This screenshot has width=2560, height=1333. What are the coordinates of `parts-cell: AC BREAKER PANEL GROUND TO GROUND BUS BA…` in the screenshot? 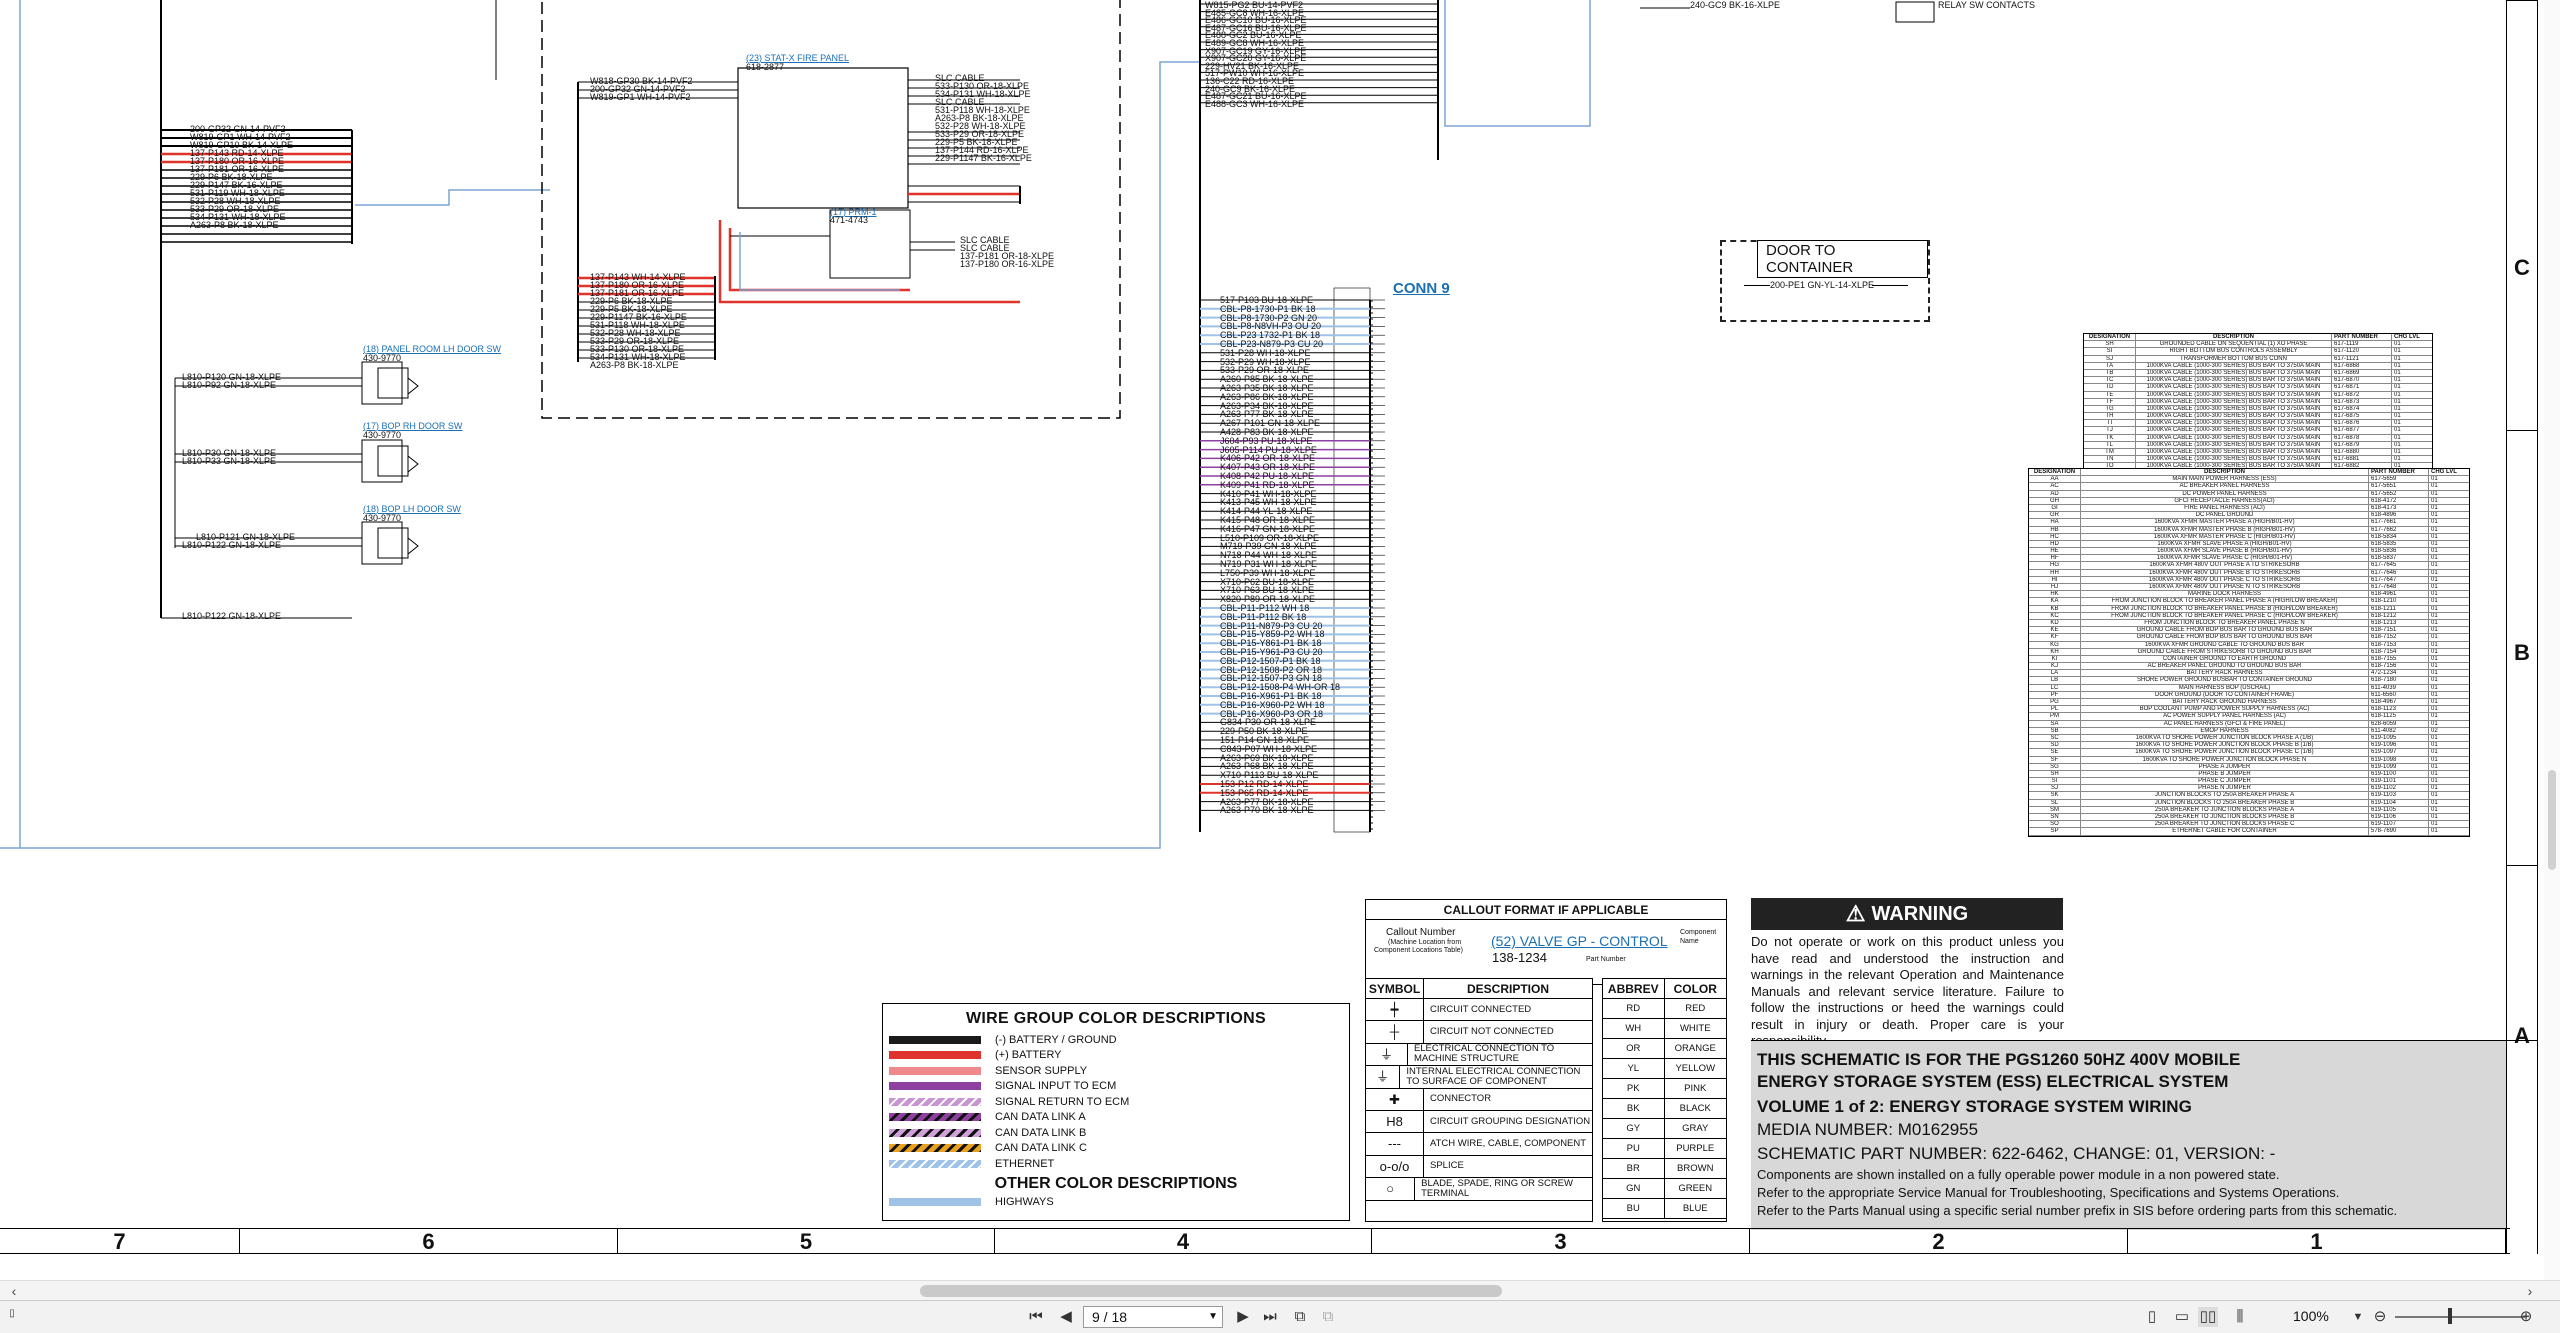 It's located at (2225, 666).